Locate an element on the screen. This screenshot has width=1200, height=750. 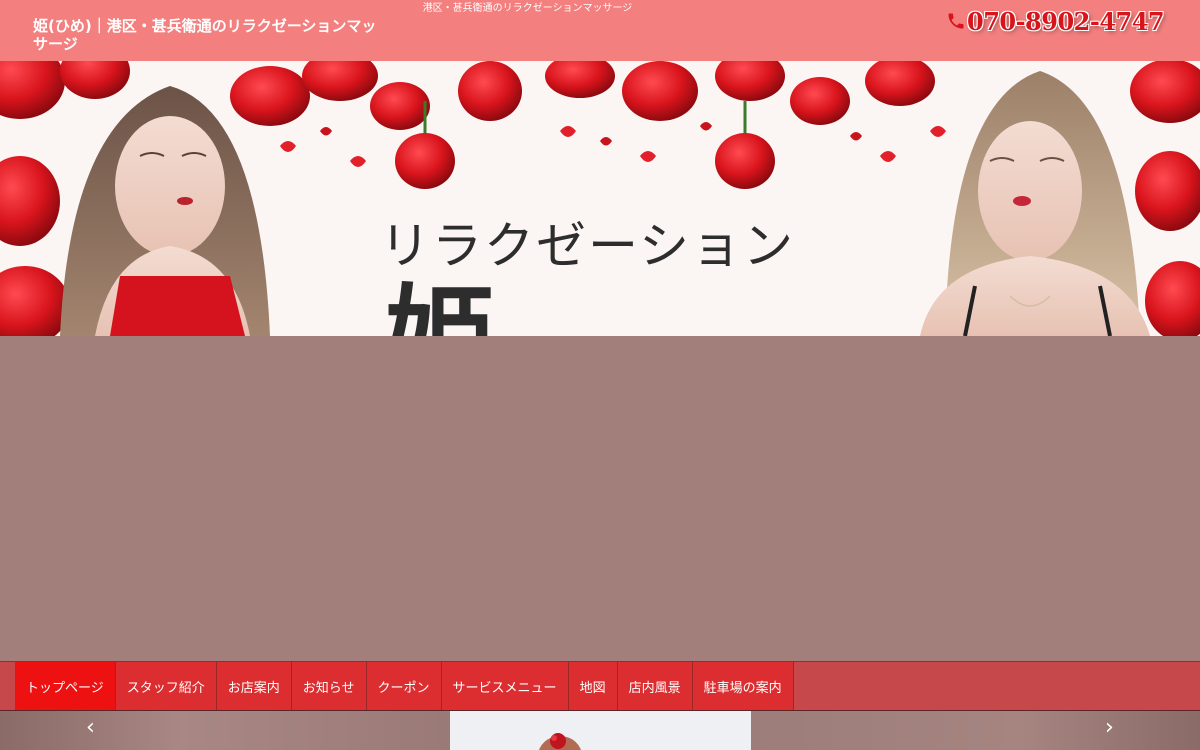
slide-current is located at coordinates (600, 730).